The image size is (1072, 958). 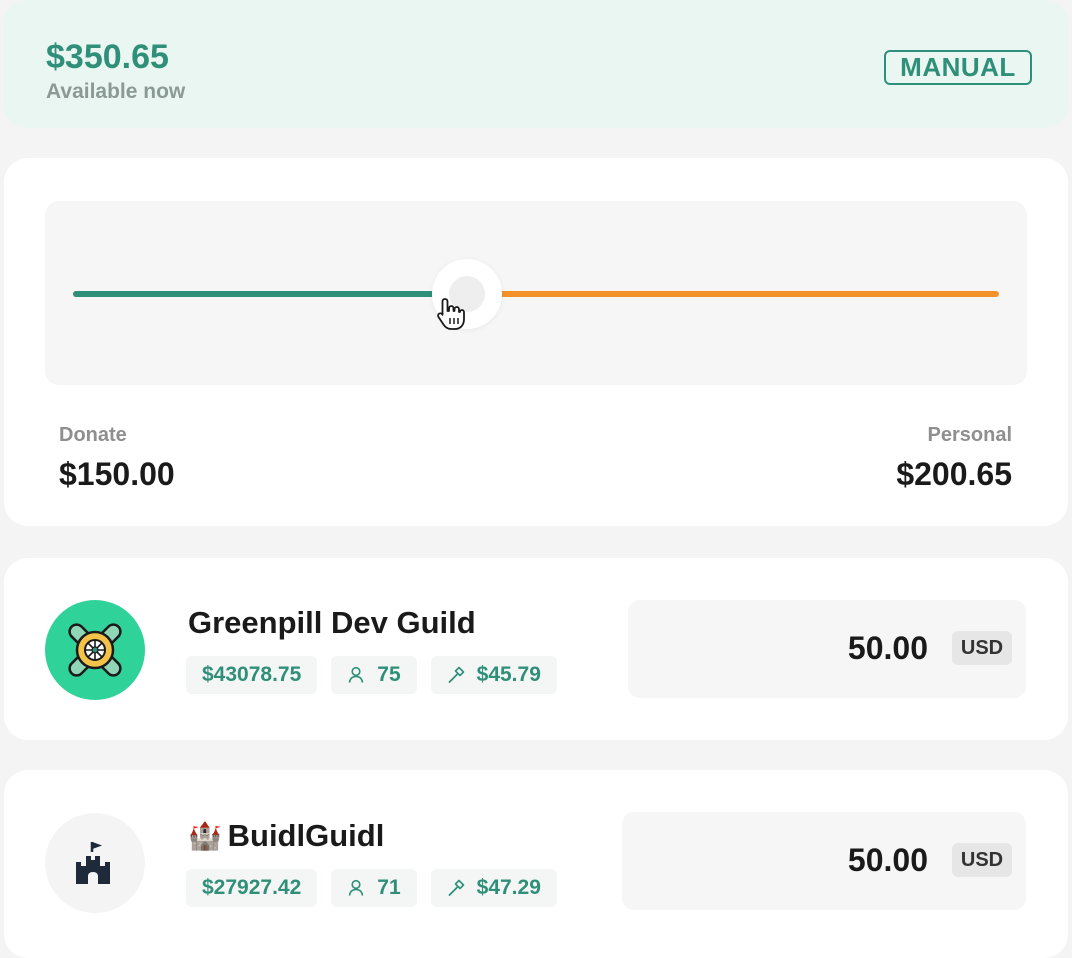 What do you see at coordinates (508, 674) in the screenshot?
I see `average-value: $45.79` at bounding box center [508, 674].